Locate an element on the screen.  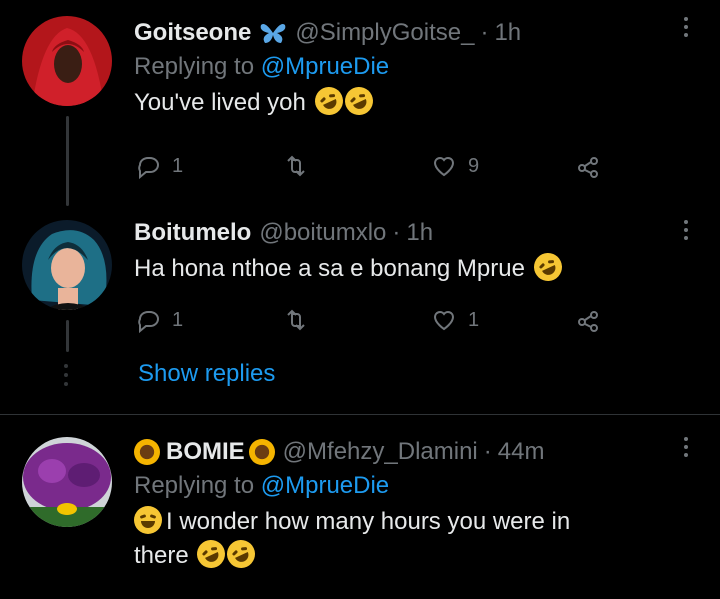
handle: @SimplyGoitse_ is located at coordinates (384, 33).